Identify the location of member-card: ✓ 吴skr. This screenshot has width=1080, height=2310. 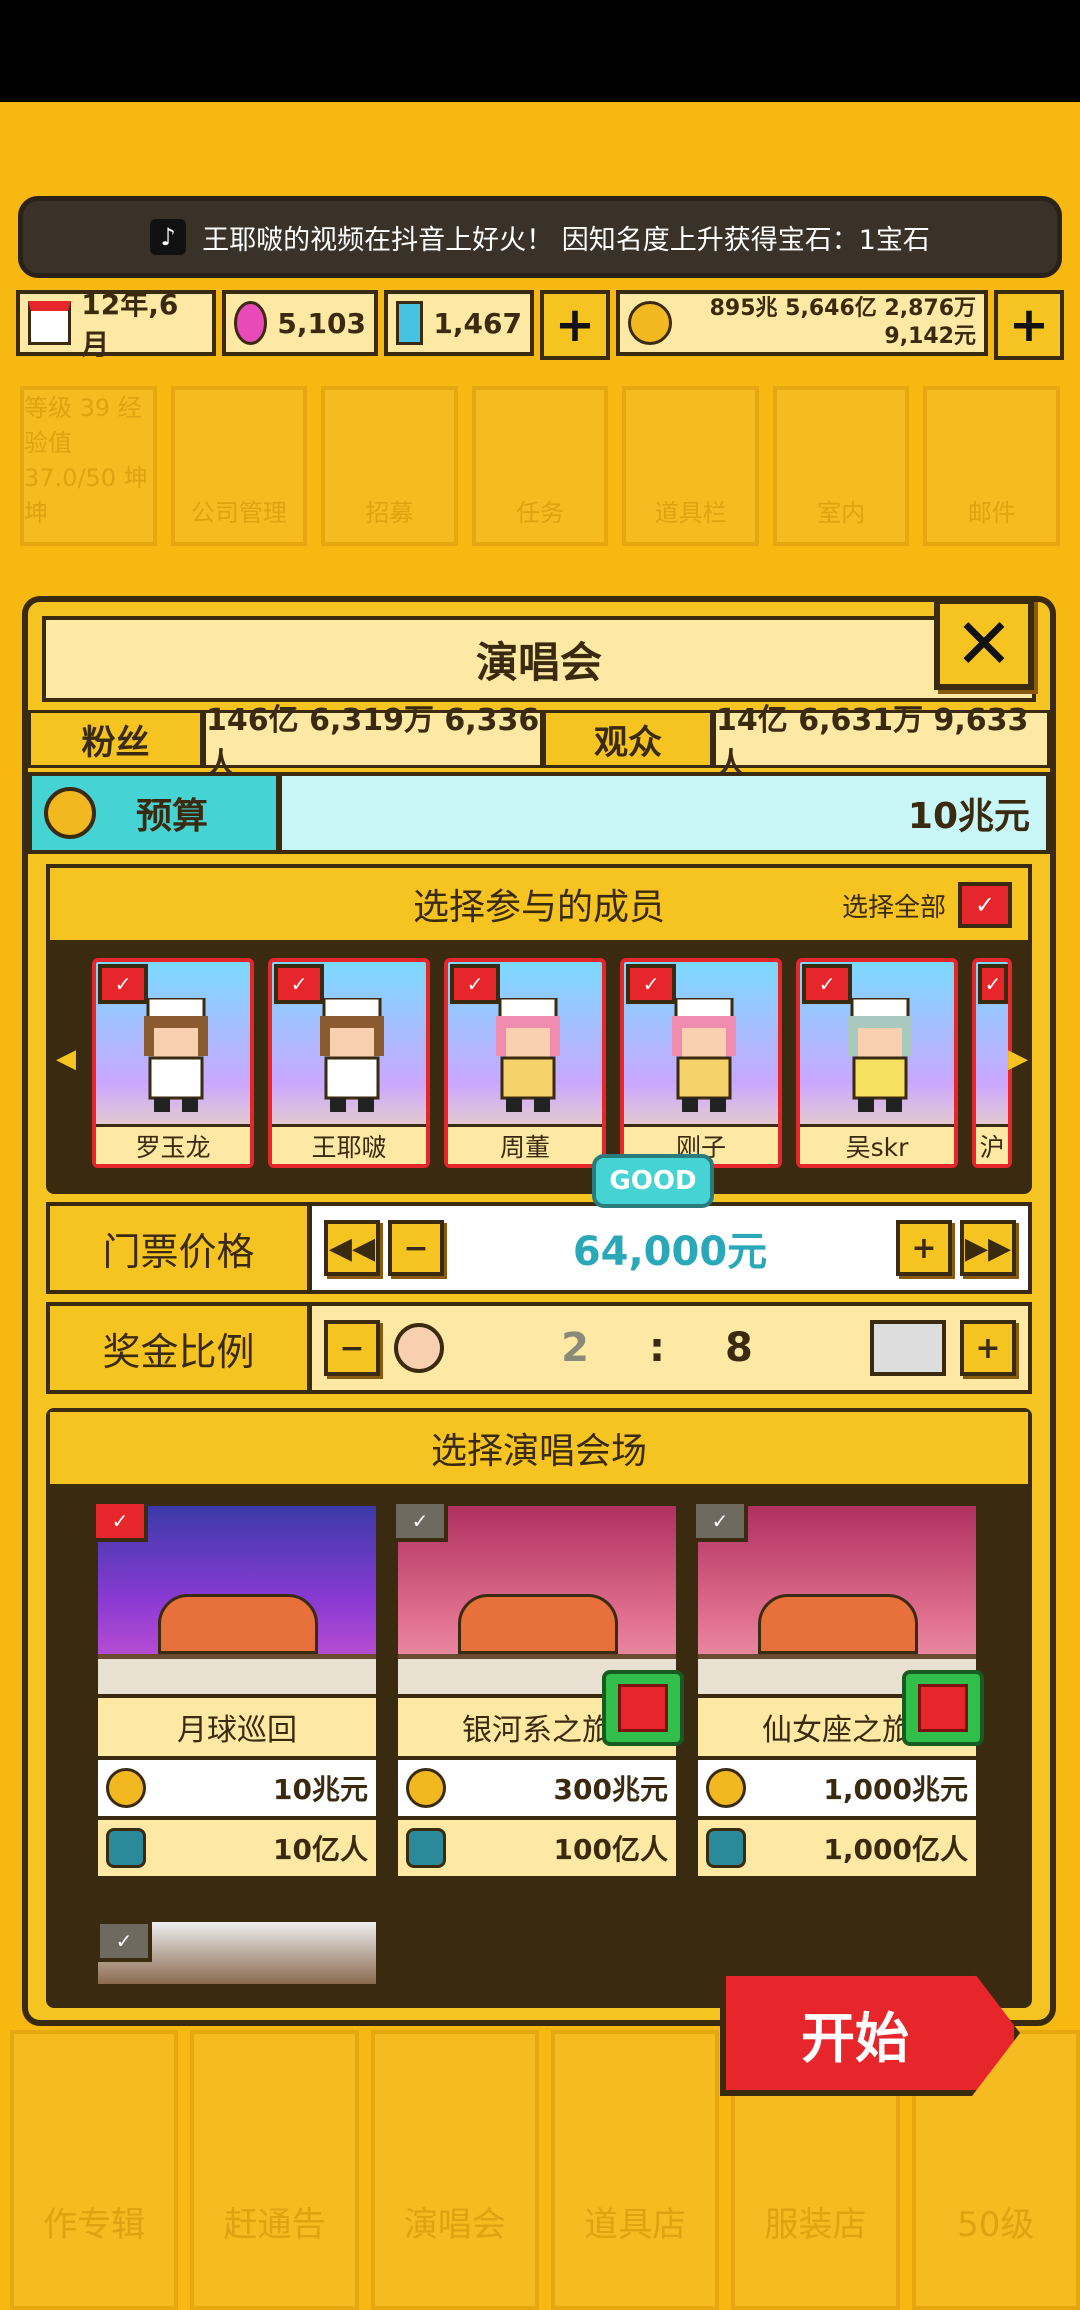
(877, 1063).